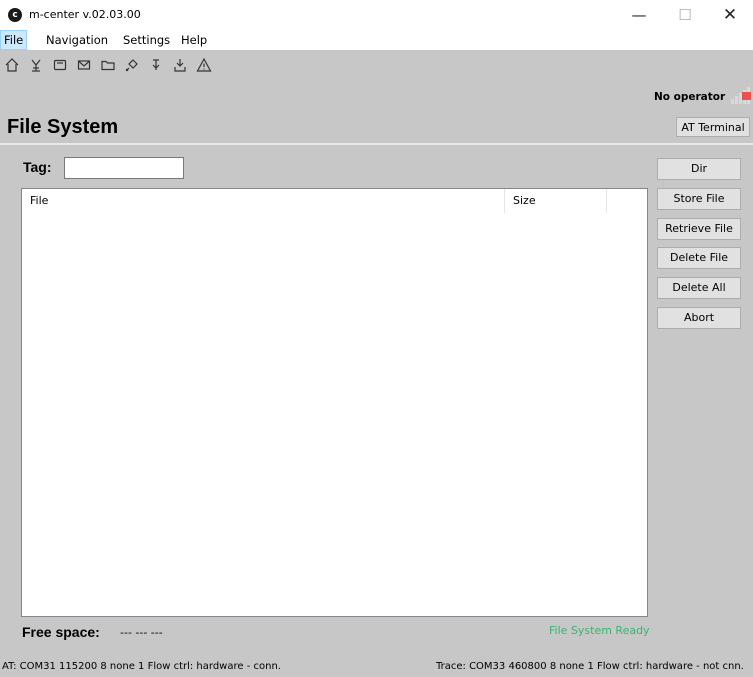  Describe the element at coordinates (730, 15) in the screenshot. I see `close-button: ✕` at that location.